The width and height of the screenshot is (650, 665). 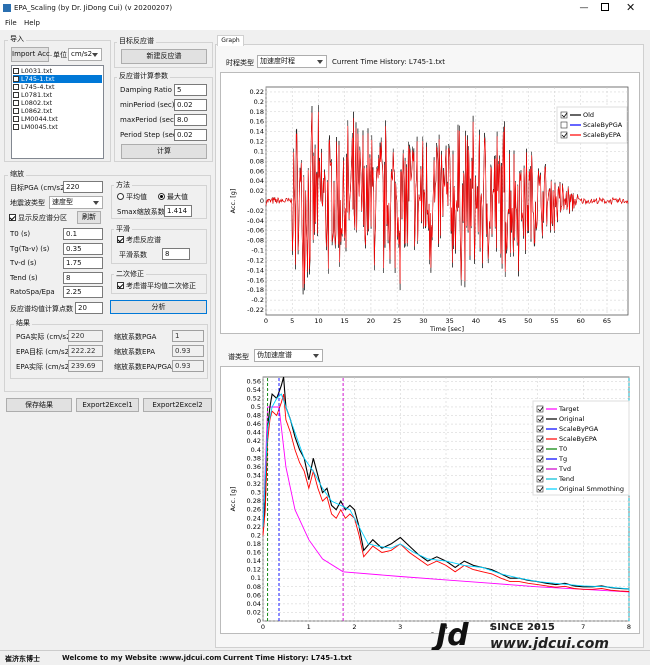 What do you see at coordinates (230, 40) in the screenshot?
I see `tab-graph: Graph` at bounding box center [230, 40].